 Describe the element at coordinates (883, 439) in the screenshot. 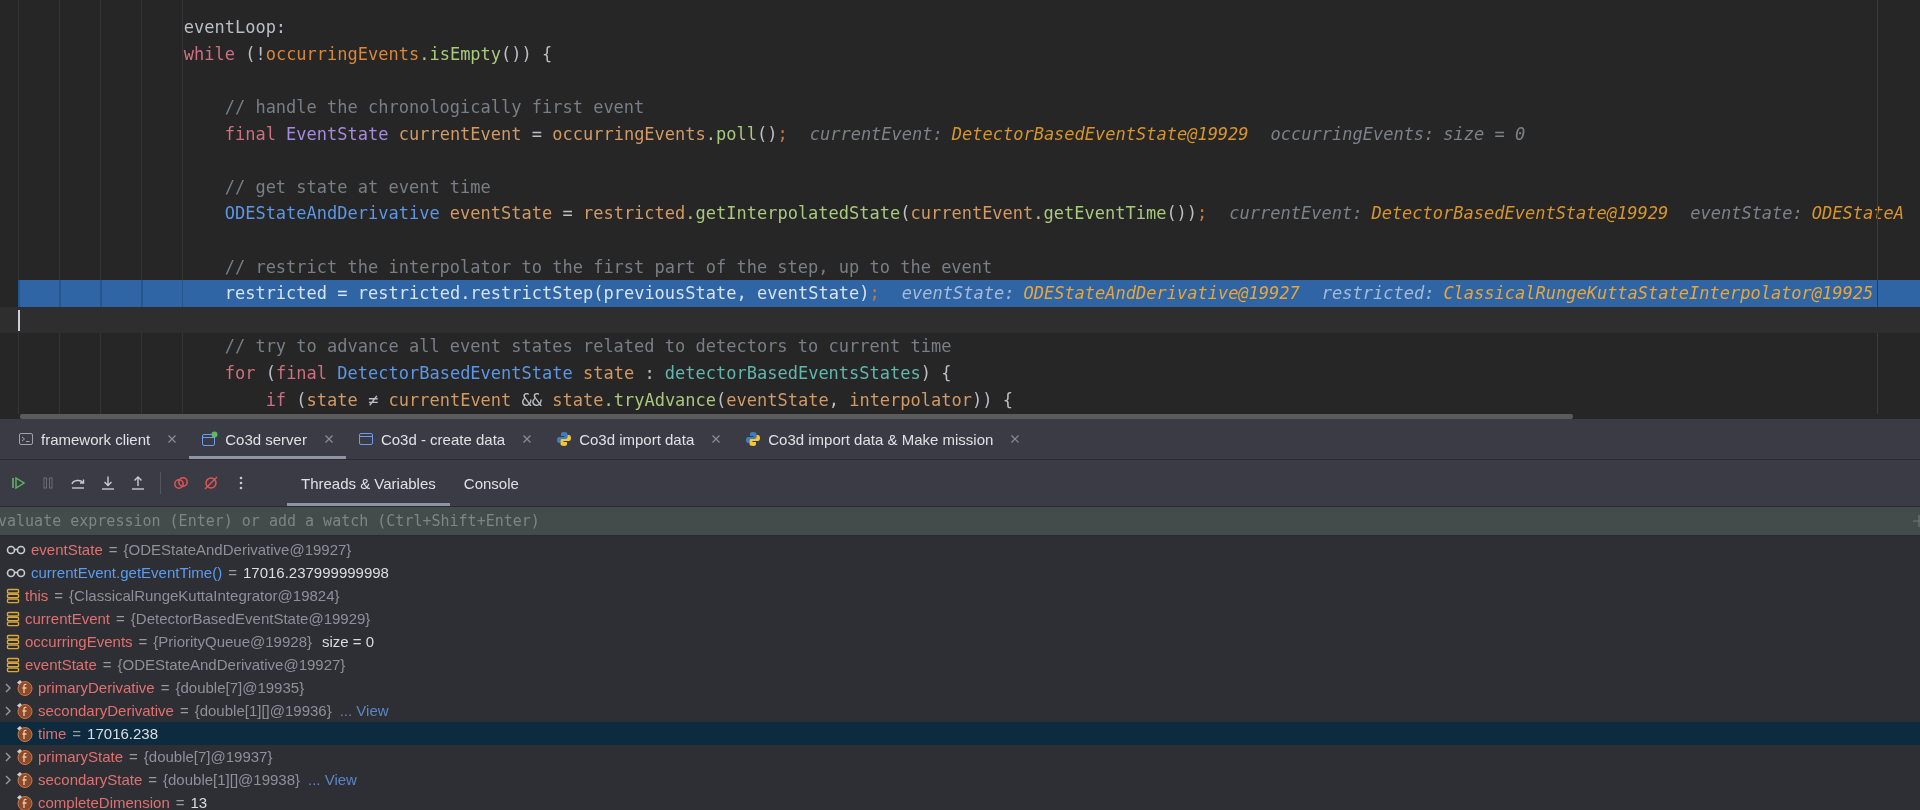

I see `run-tab: Co3d import data & Make mission` at that location.